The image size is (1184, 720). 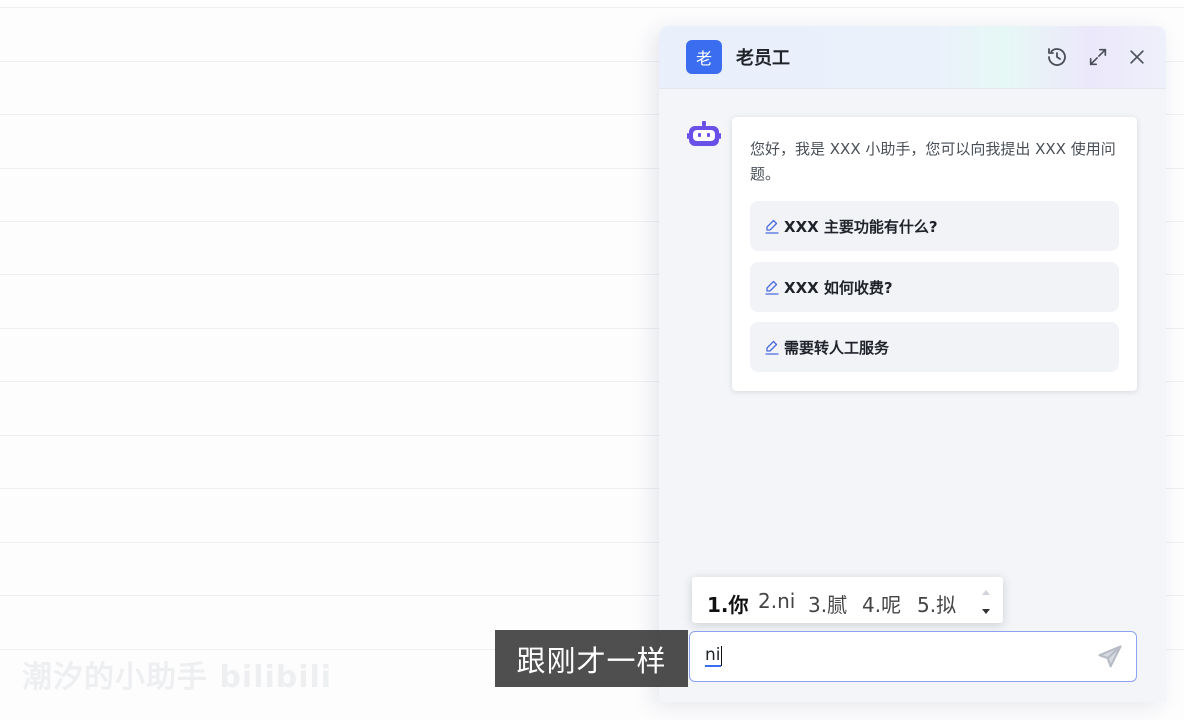 I want to click on chat-panel-header: 老 老员工, so click(x=912, y=57).